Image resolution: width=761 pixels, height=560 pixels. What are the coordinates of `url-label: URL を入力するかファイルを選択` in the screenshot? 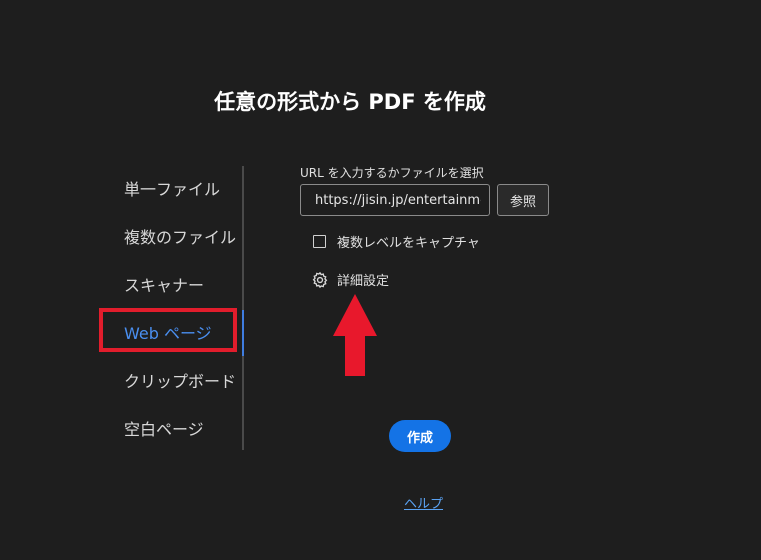 It's located at (392, 173).